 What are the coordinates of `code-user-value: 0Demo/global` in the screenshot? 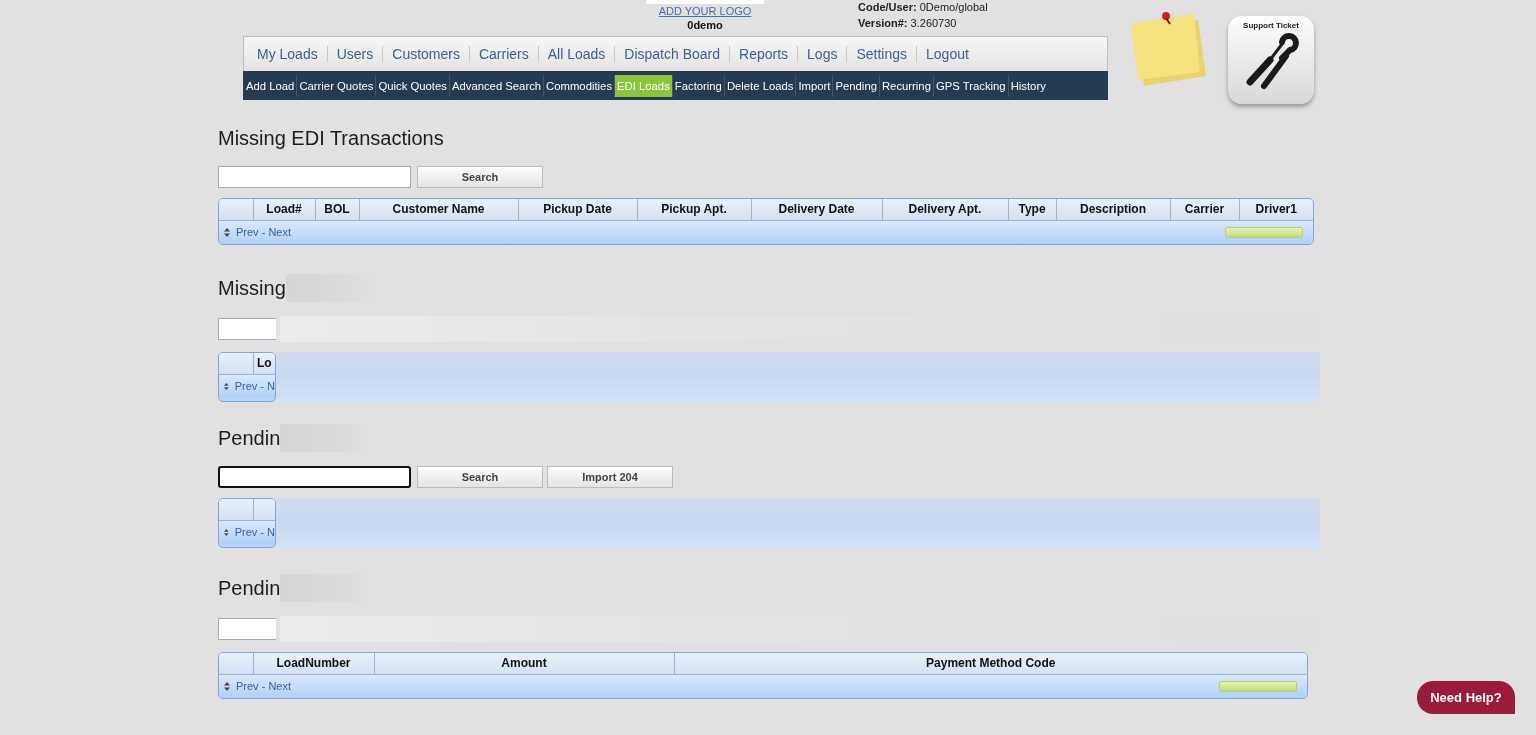 It's located at (953, 7).